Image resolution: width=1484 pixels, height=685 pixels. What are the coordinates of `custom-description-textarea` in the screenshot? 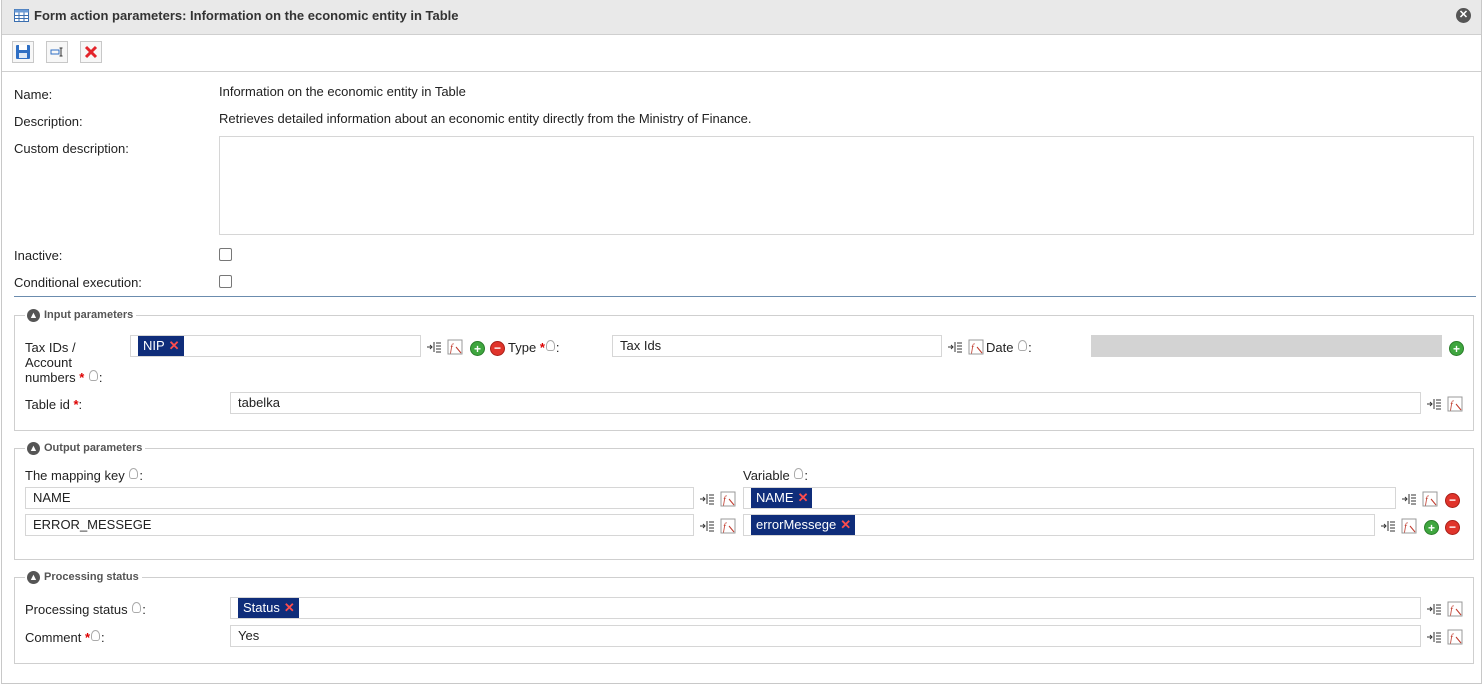 It's located at (846, 185).